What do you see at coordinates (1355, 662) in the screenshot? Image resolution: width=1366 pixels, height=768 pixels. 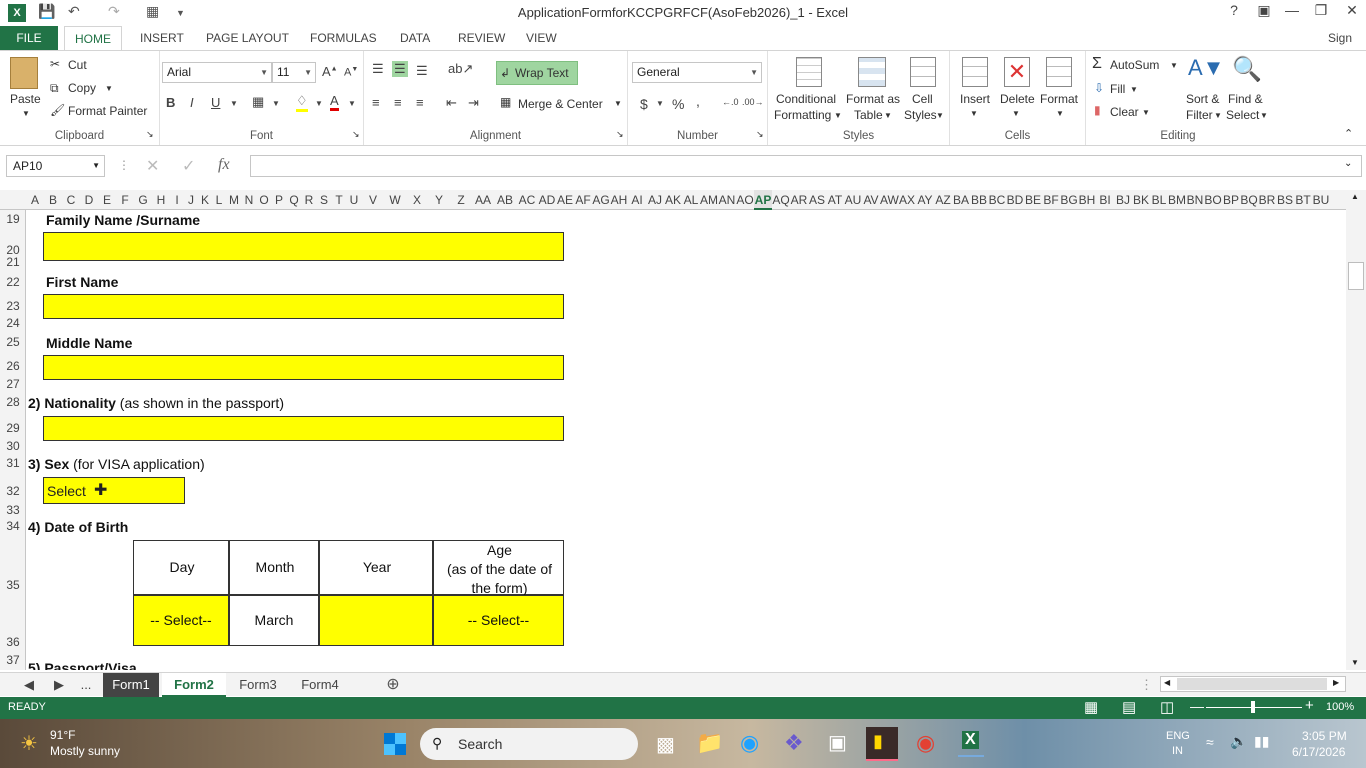 I see `scroll-down-icon: ▼` at bounding box center [1355, 662].